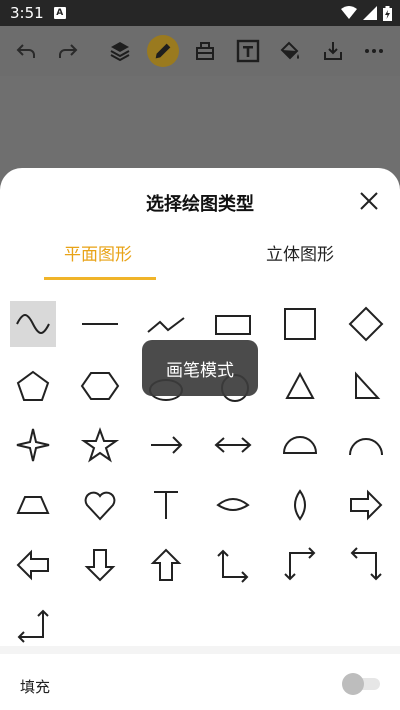 The width and height of the screenshot is (400, 710). Describe the element at coordinates (290, 51) in the screenshot. I see `paint-bucket-icon` at that location.